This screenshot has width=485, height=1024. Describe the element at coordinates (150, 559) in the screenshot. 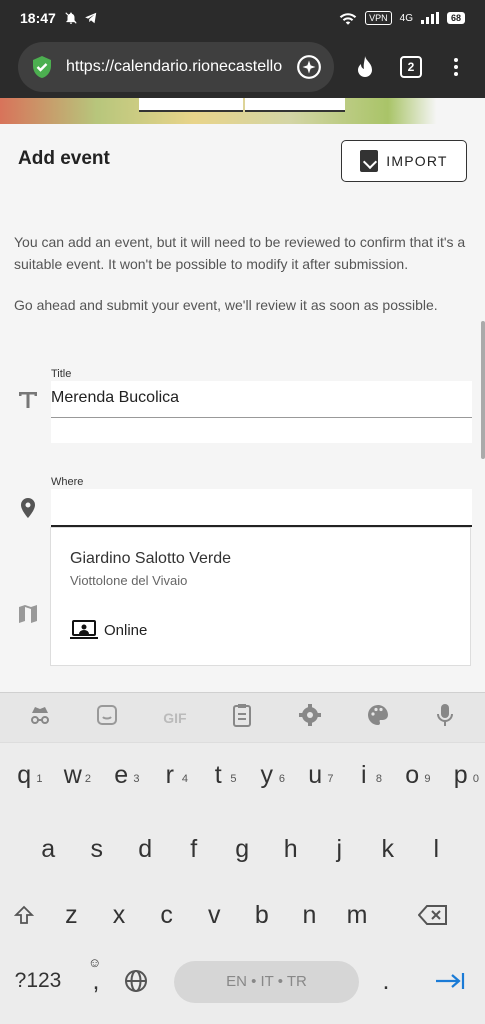

I see `suggestion-place-name: Giardino Salotto Verde` at that location.